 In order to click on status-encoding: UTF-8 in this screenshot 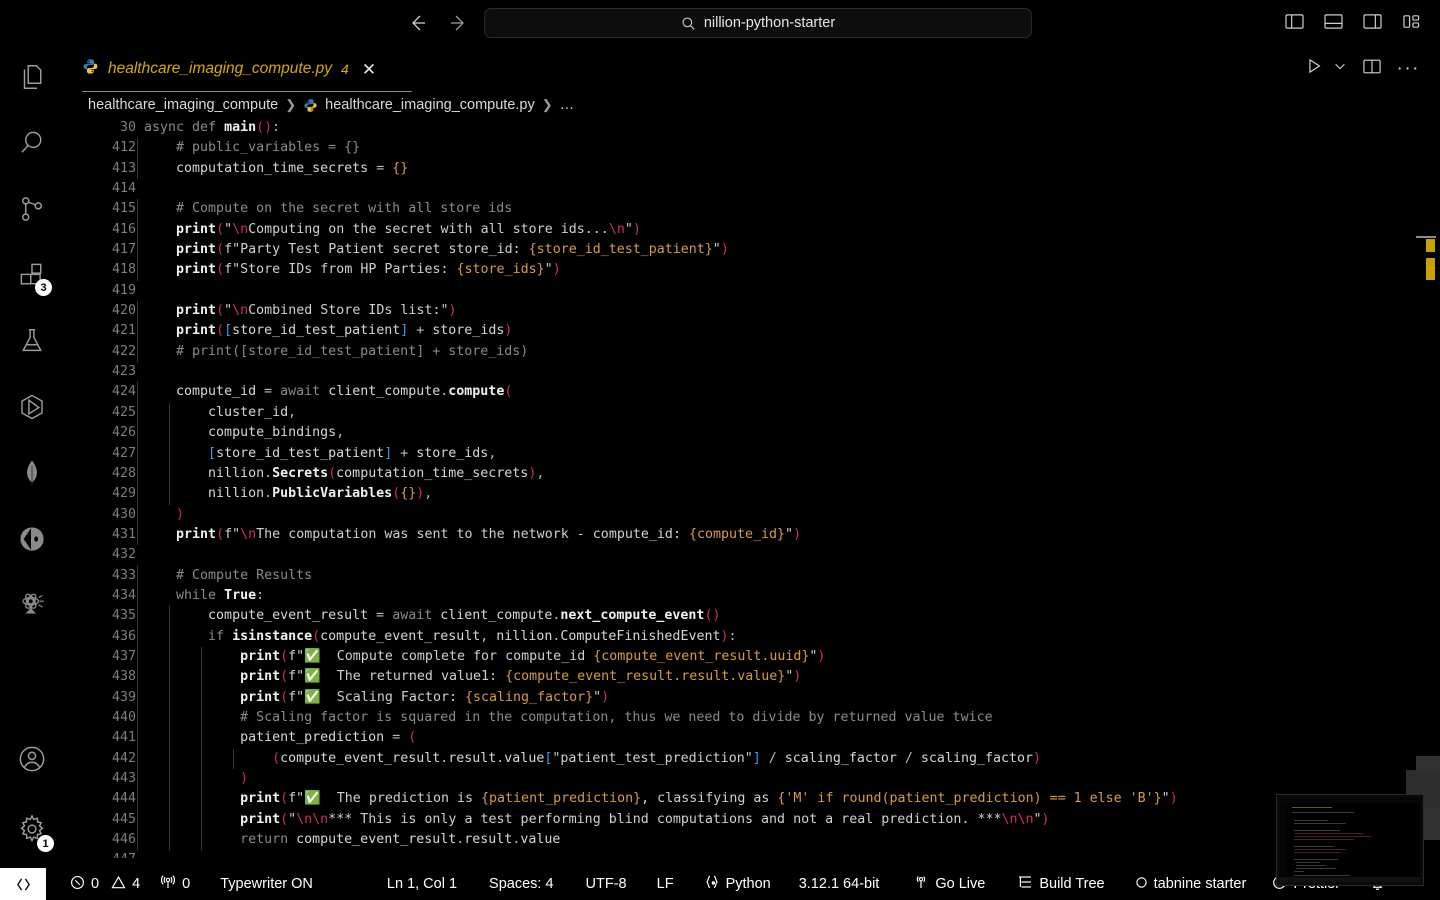, I will do `click(606, 884)`.